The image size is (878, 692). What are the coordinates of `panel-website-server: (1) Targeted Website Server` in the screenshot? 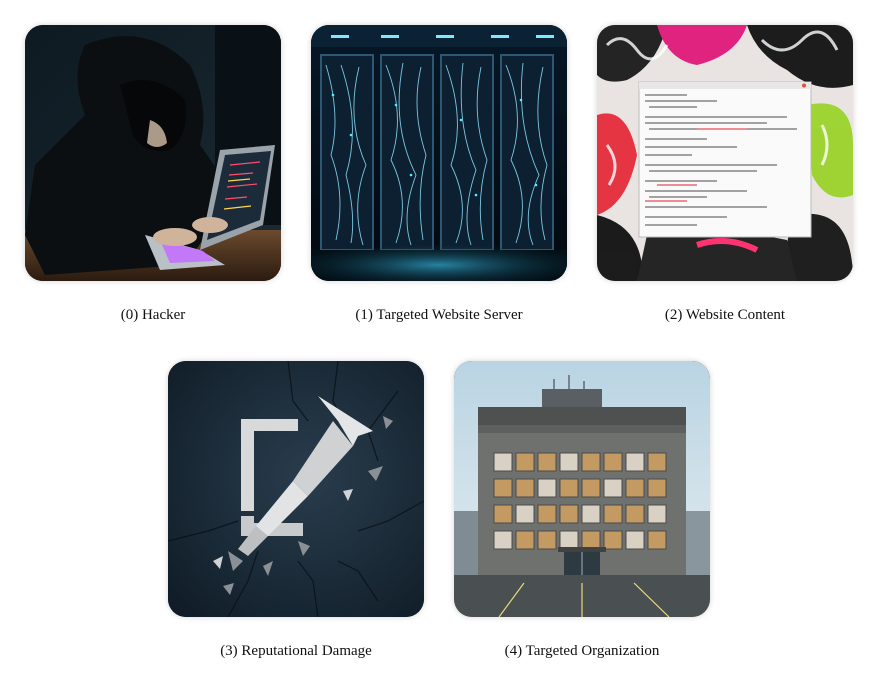 It's located at (439, 174).